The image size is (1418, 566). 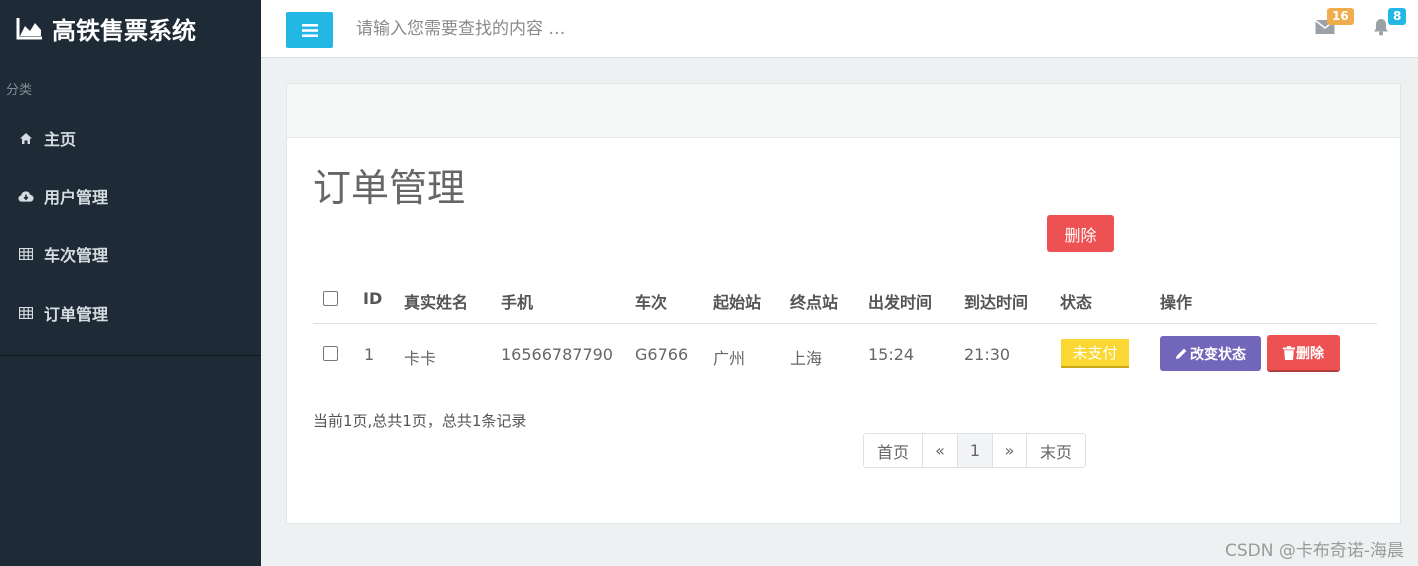 I want to click on change-status-label: 改变状态, so click(x=1218, y=354).